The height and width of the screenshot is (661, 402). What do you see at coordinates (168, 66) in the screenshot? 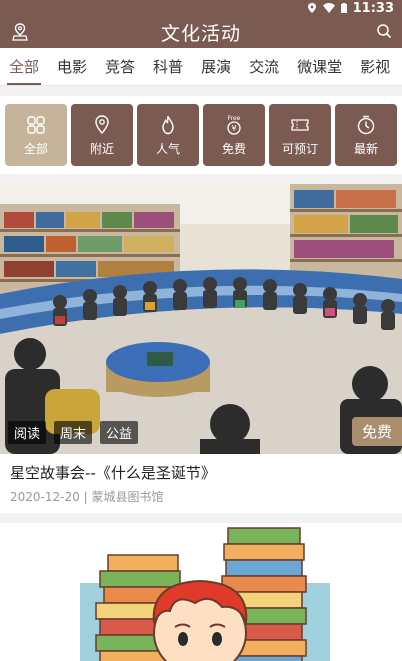
I see `tab-science: 科普` at bounding box center [168, 66].